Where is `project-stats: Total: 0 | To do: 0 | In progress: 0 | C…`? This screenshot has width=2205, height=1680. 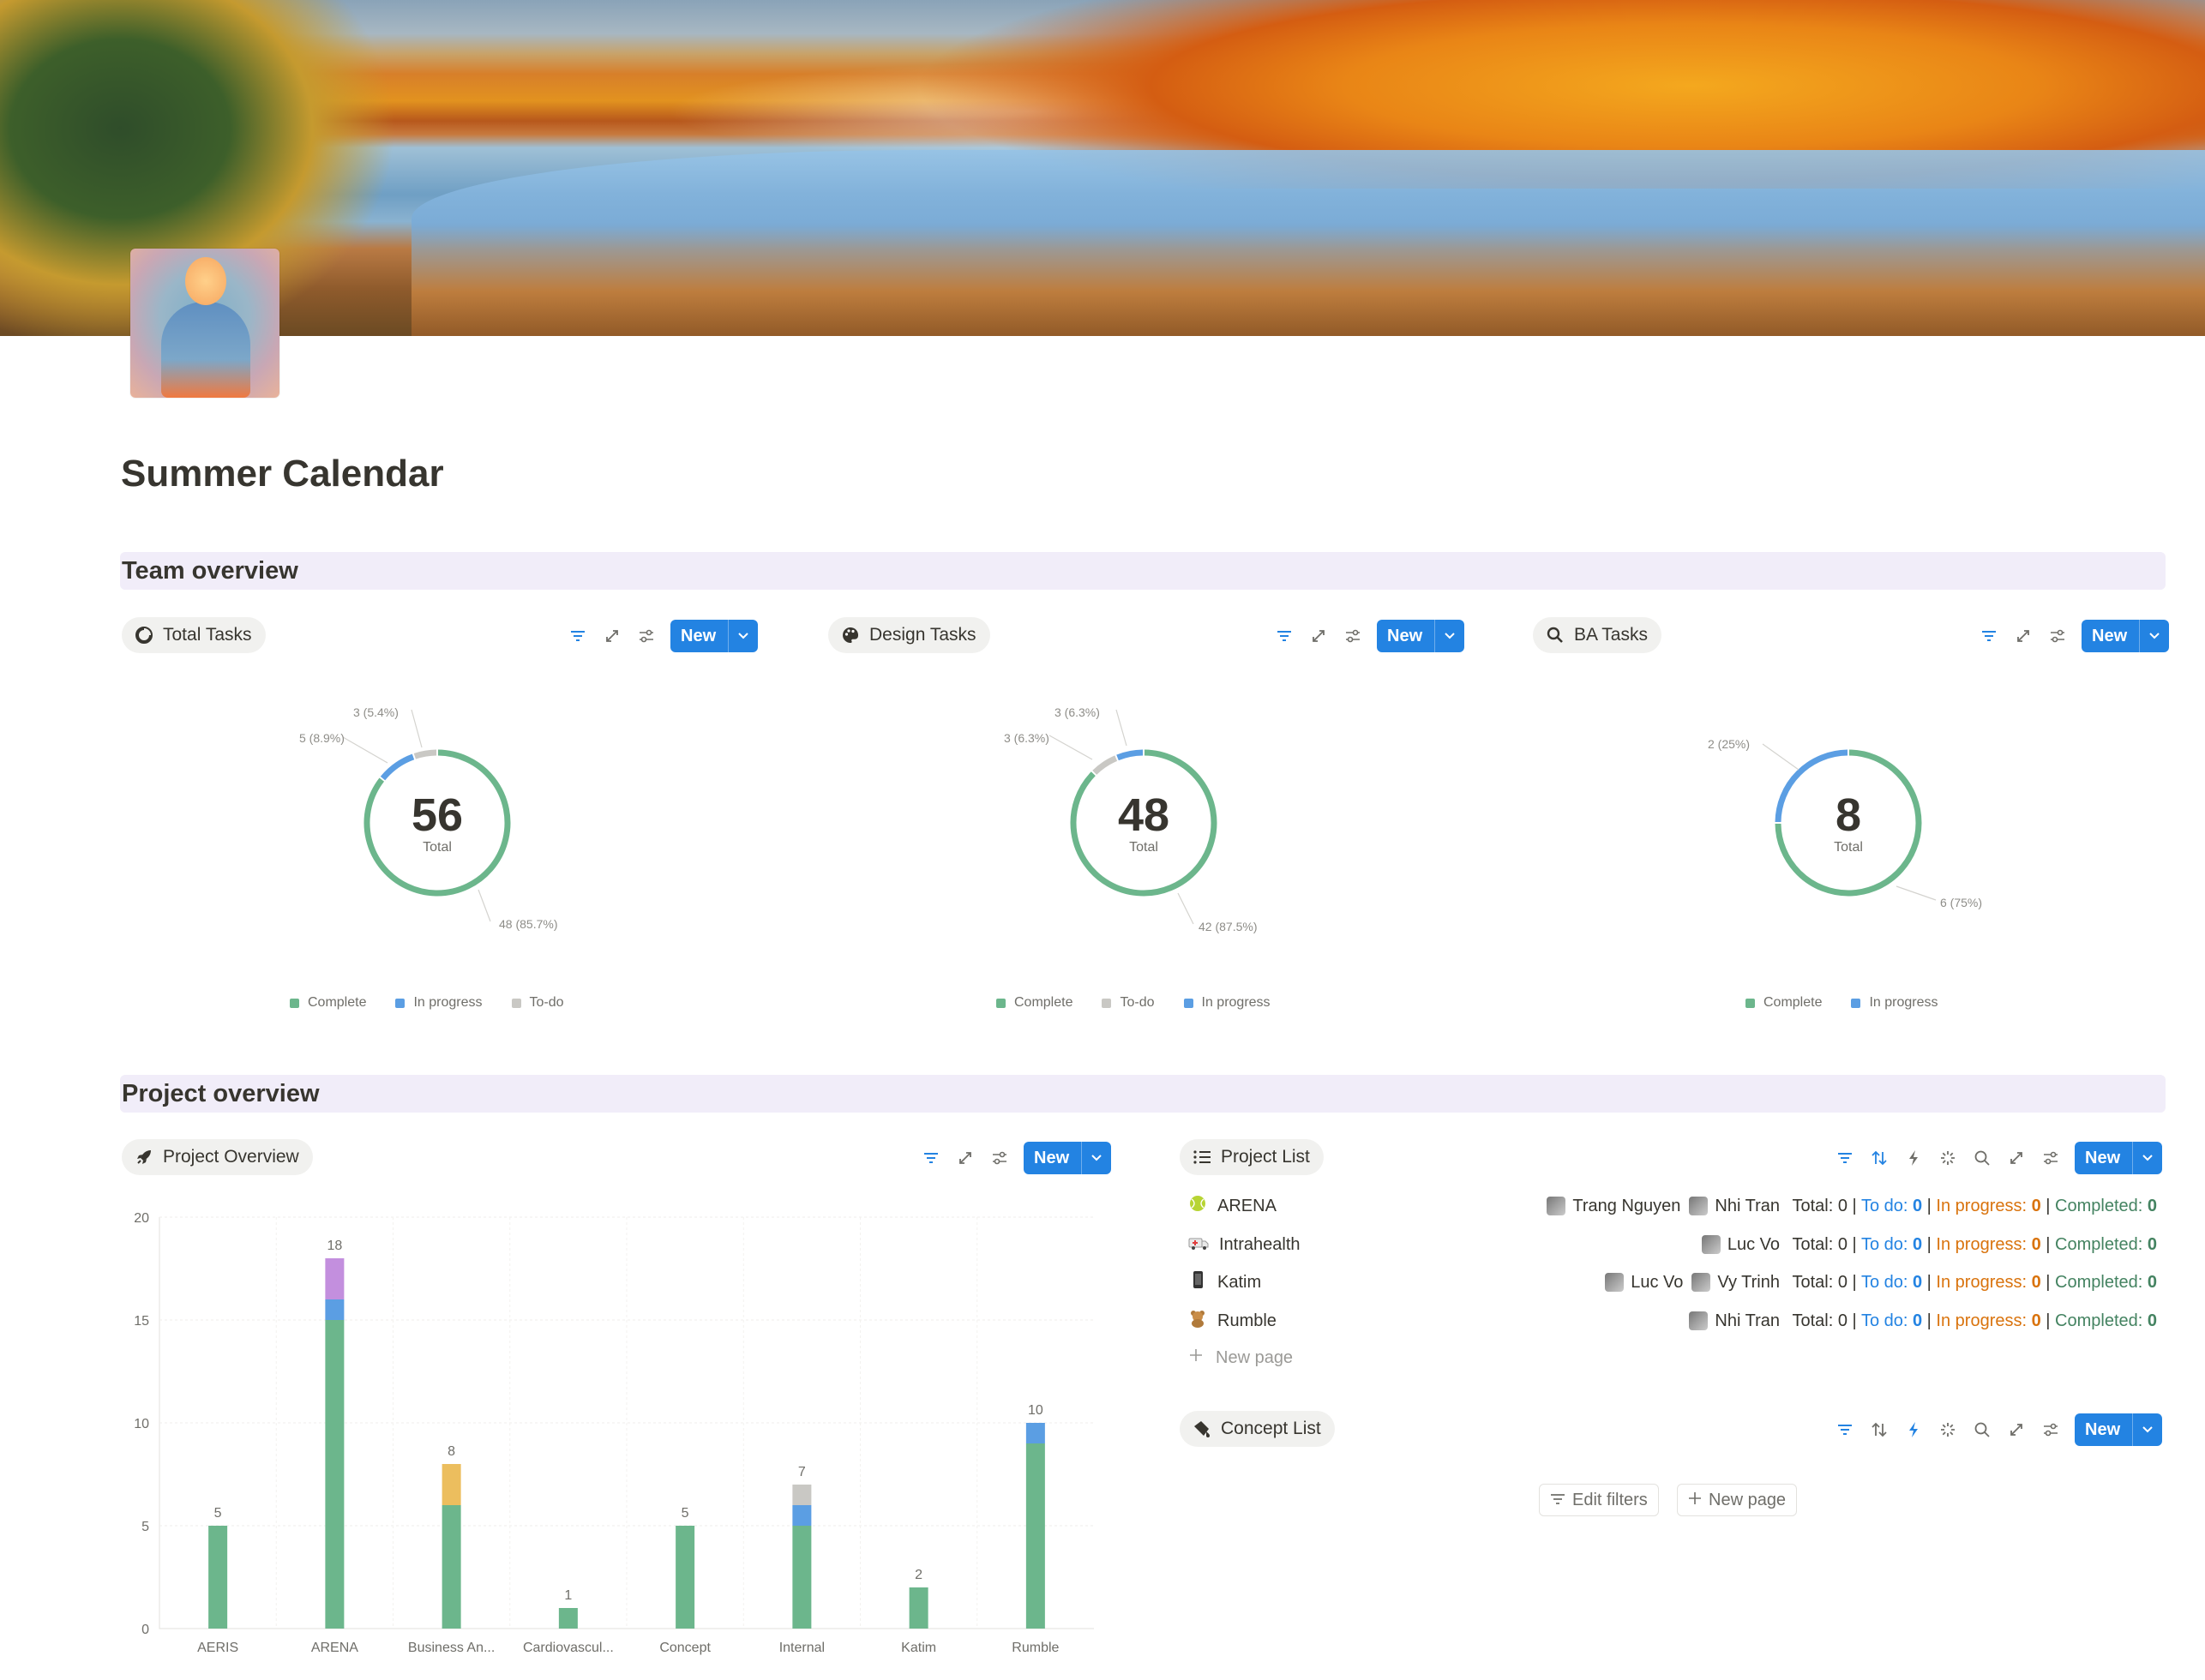 project-stats: Total: 0 | To do: 0 | In progress: 0 | C… is located at coordinates (1975, 1244).